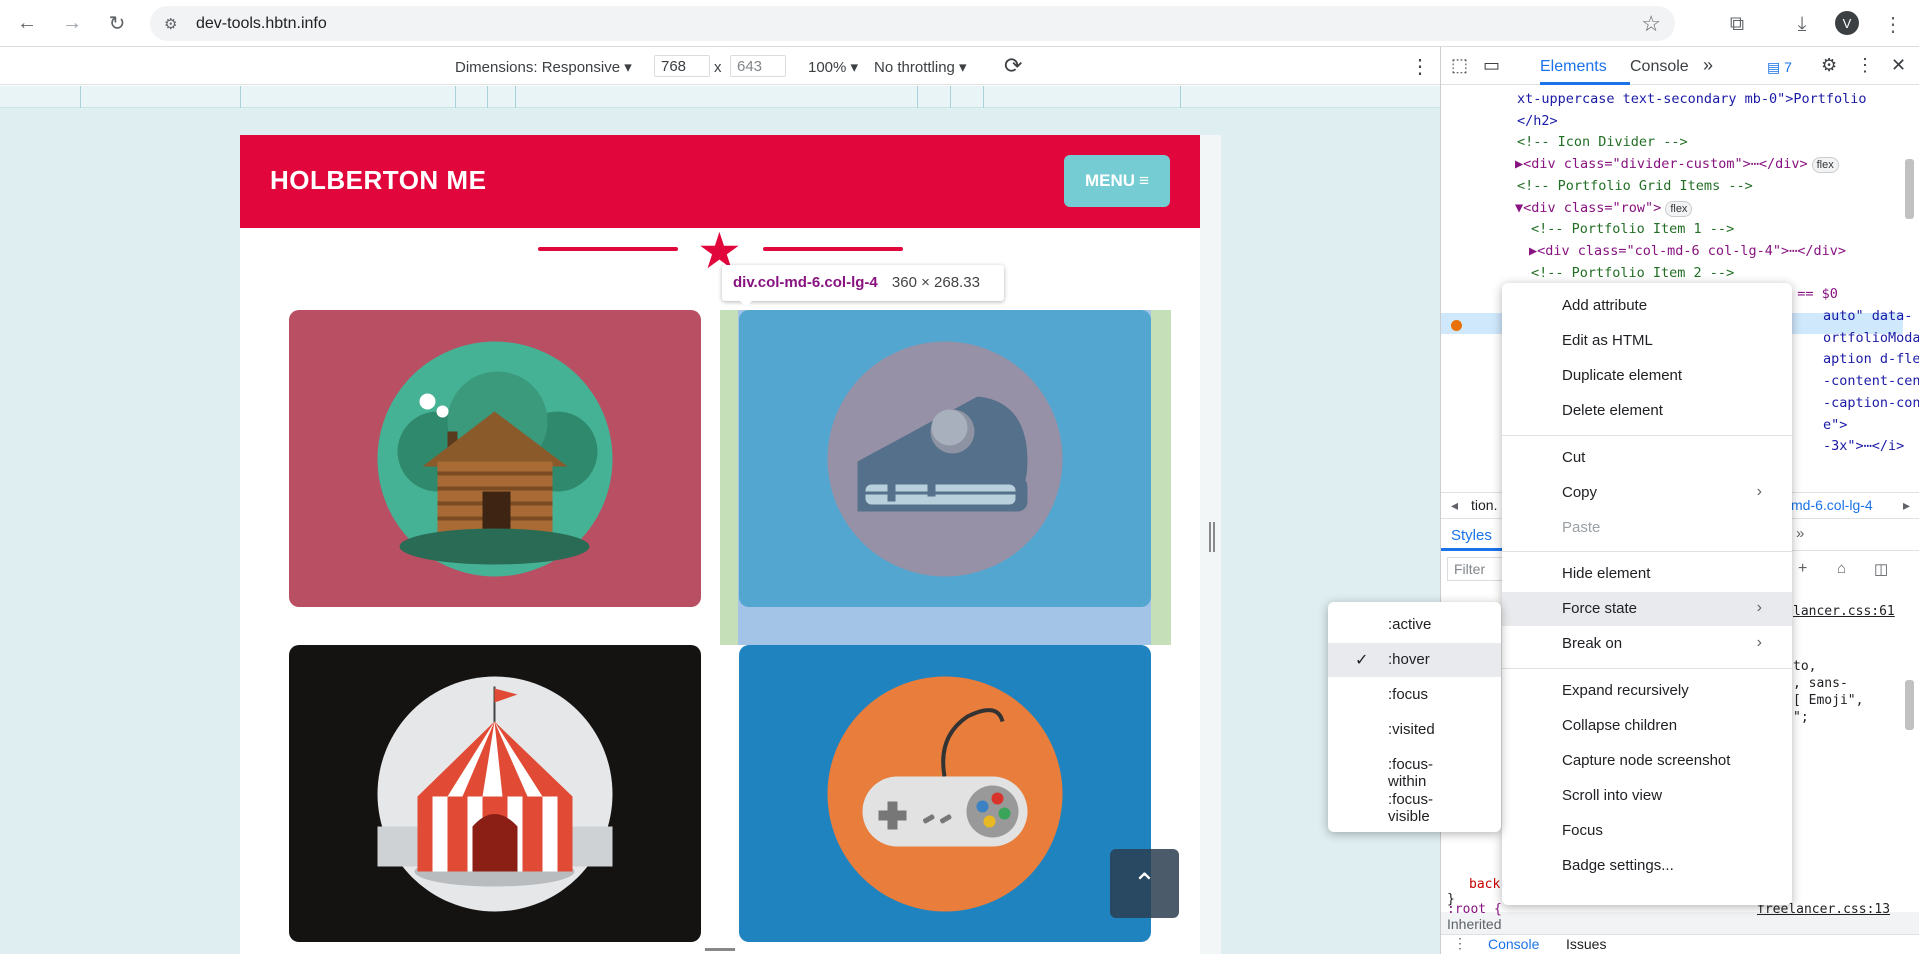 Image resolution: width=1919 pixels, height=954 pixels. What do you see at coordinates (1647, 458) in the screenshot?
I see `menu-item-cut: Cut` at bounding box center [1647, 458].